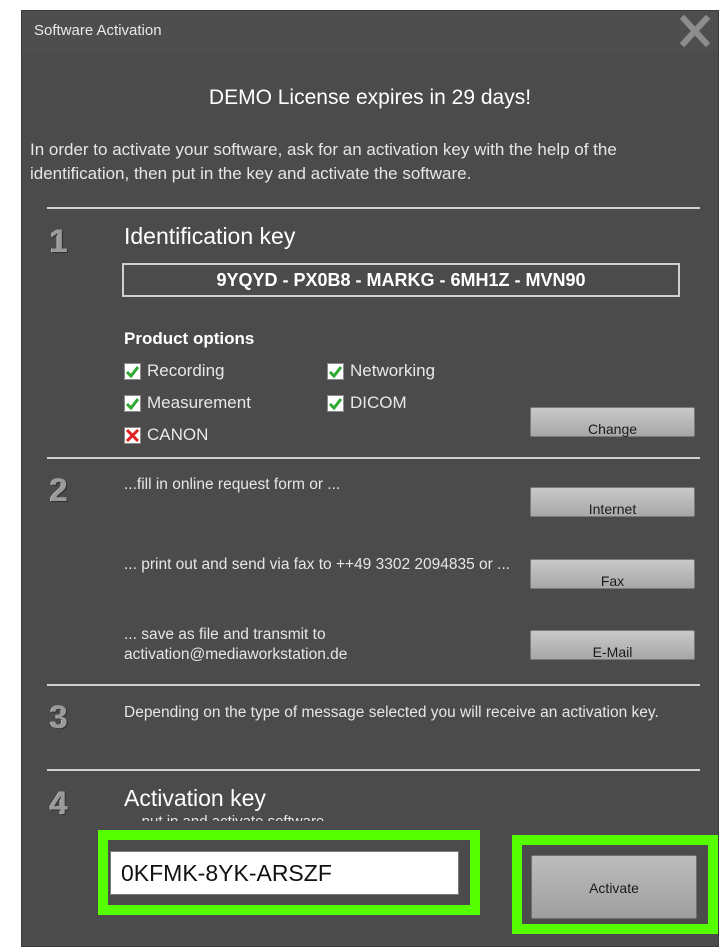 This screenshot has height=947, width=723. Describe the element at coordinates (199, 402) in the screenshot. I see `option-label: Measurement` at that location.